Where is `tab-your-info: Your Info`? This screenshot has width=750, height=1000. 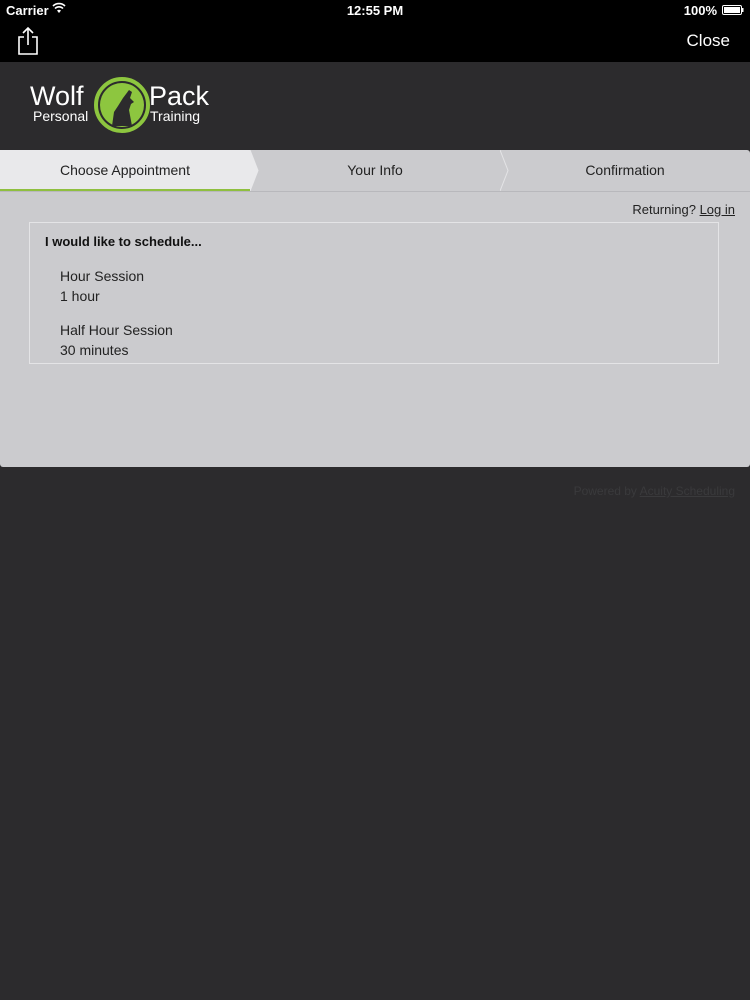
tab-your-info: Your Info is located at coordinates (375, 170).